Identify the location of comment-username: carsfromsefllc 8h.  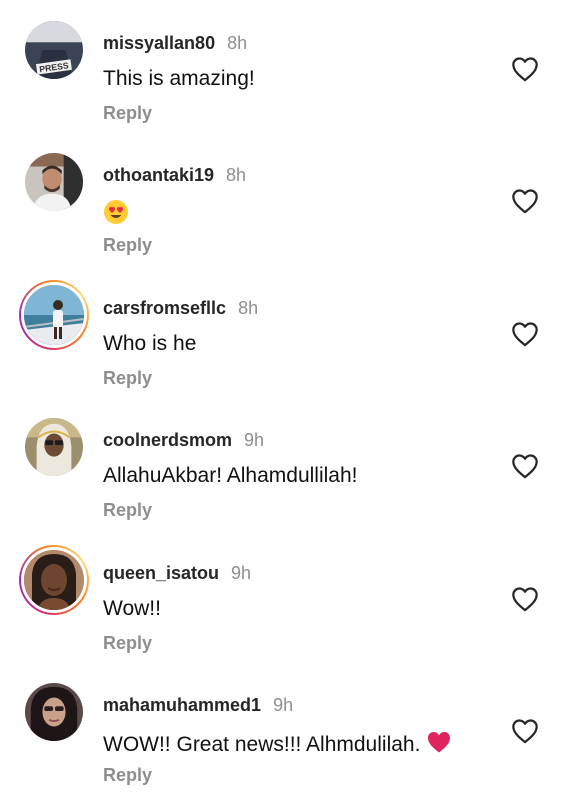
(180, 308).